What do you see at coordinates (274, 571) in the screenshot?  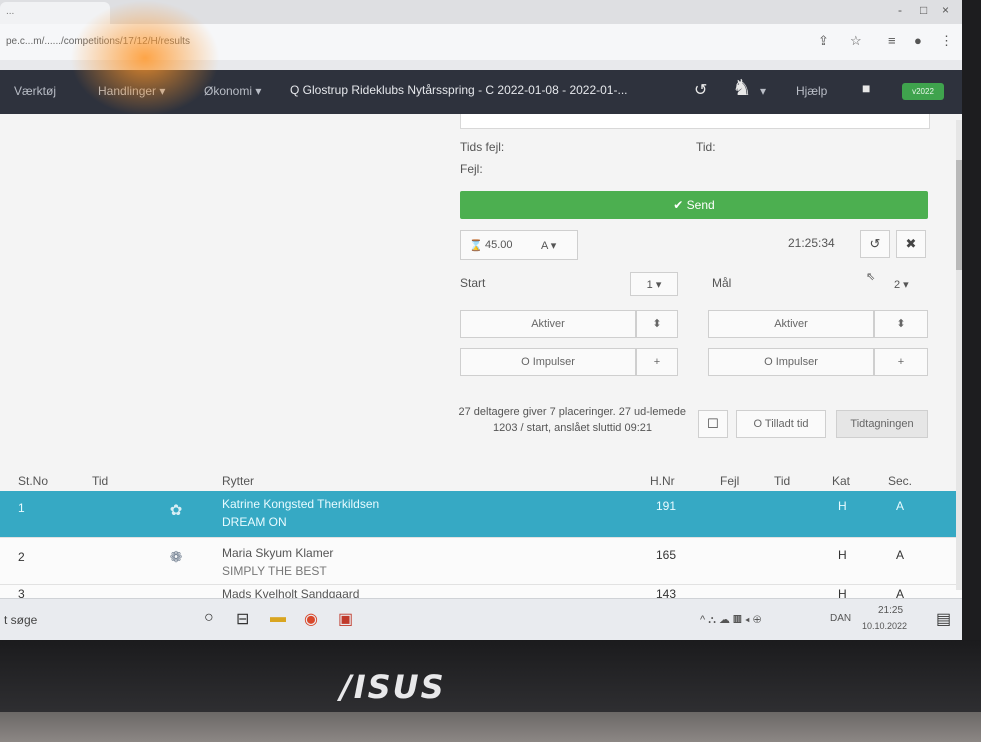 I see `row-horse: SIMPLY THE BEST` at bounding box center [274, 571].